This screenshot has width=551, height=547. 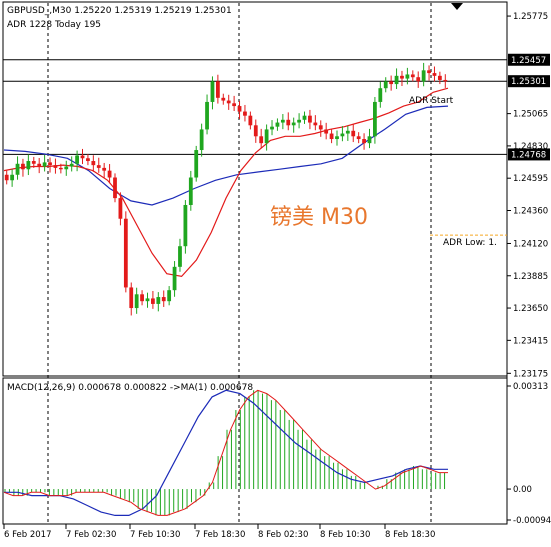 What do you see at coordinates (410, 535) in the screenshot?
I see `time-tick-label: 8 Feb 18:30` at bounding box center [410, 535].